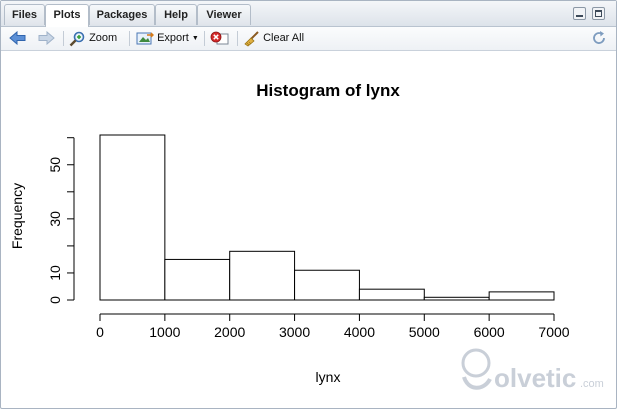 The height and width of the screenshot is (411, 617). I want to click on y-tick-label-2: 30, so click(55, 219).